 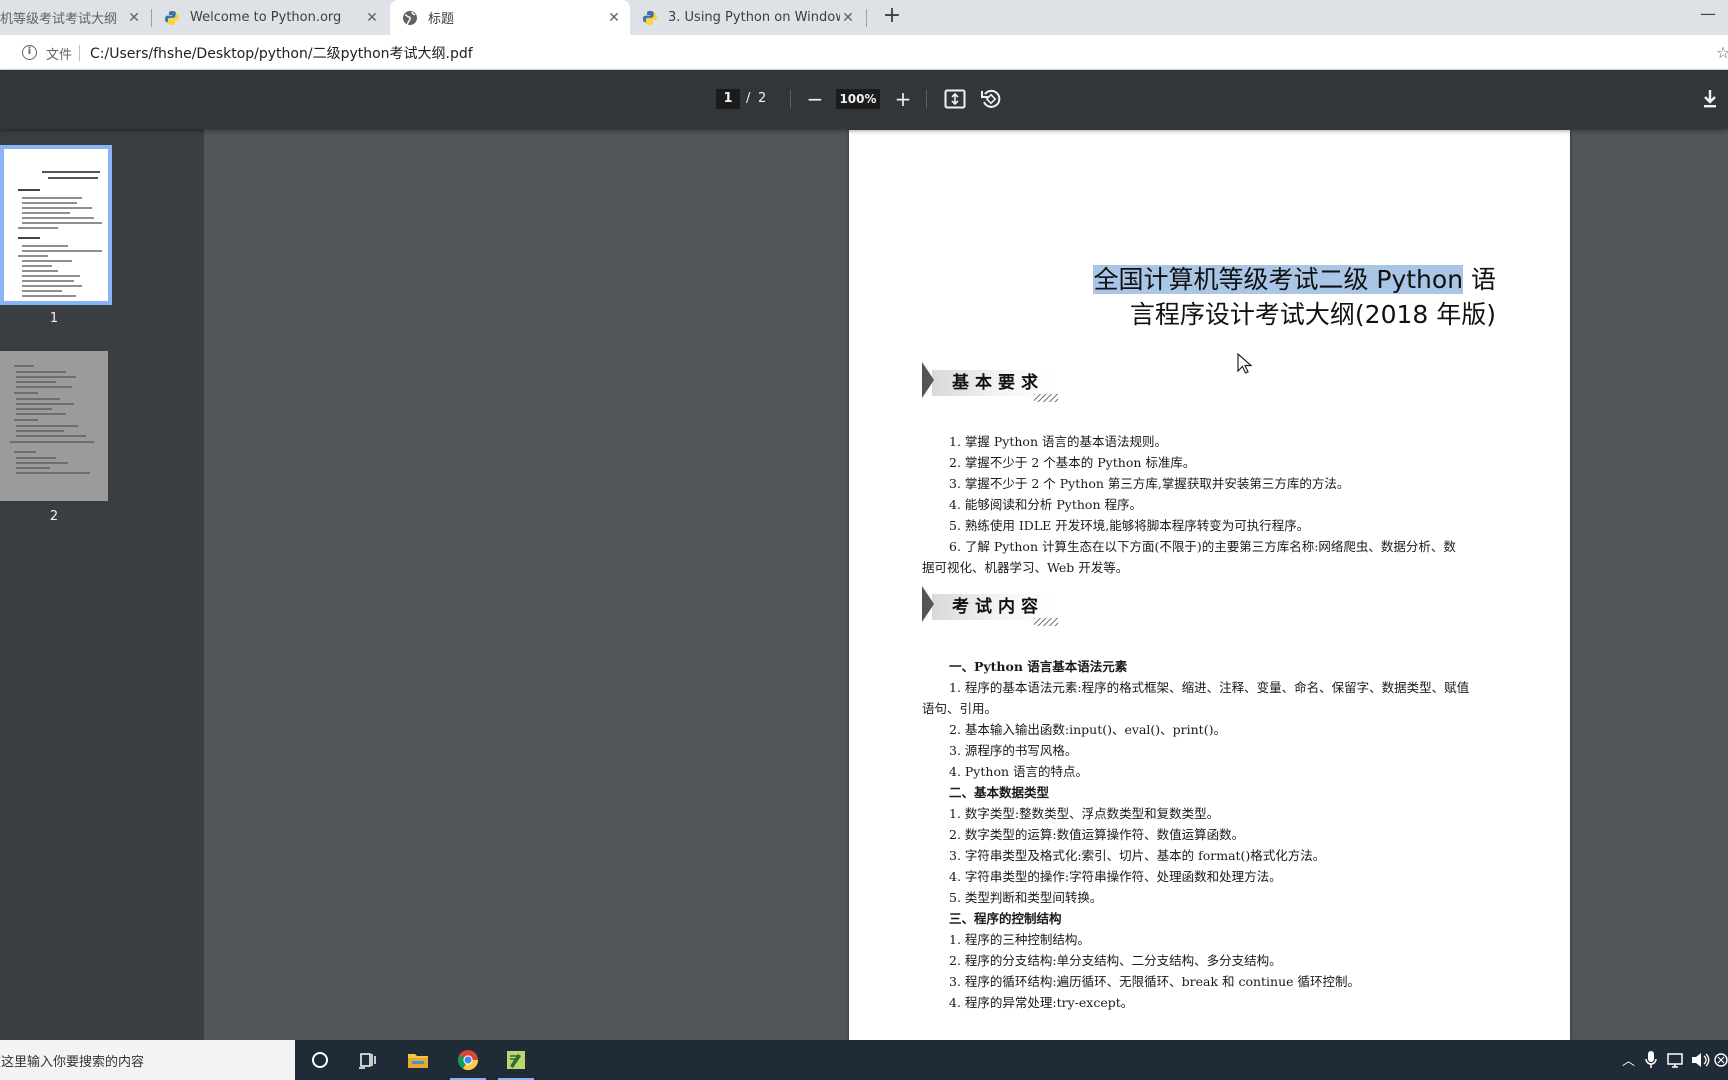 I want to click on section-heading-text: 基本要求, so click(x=998, y=383).